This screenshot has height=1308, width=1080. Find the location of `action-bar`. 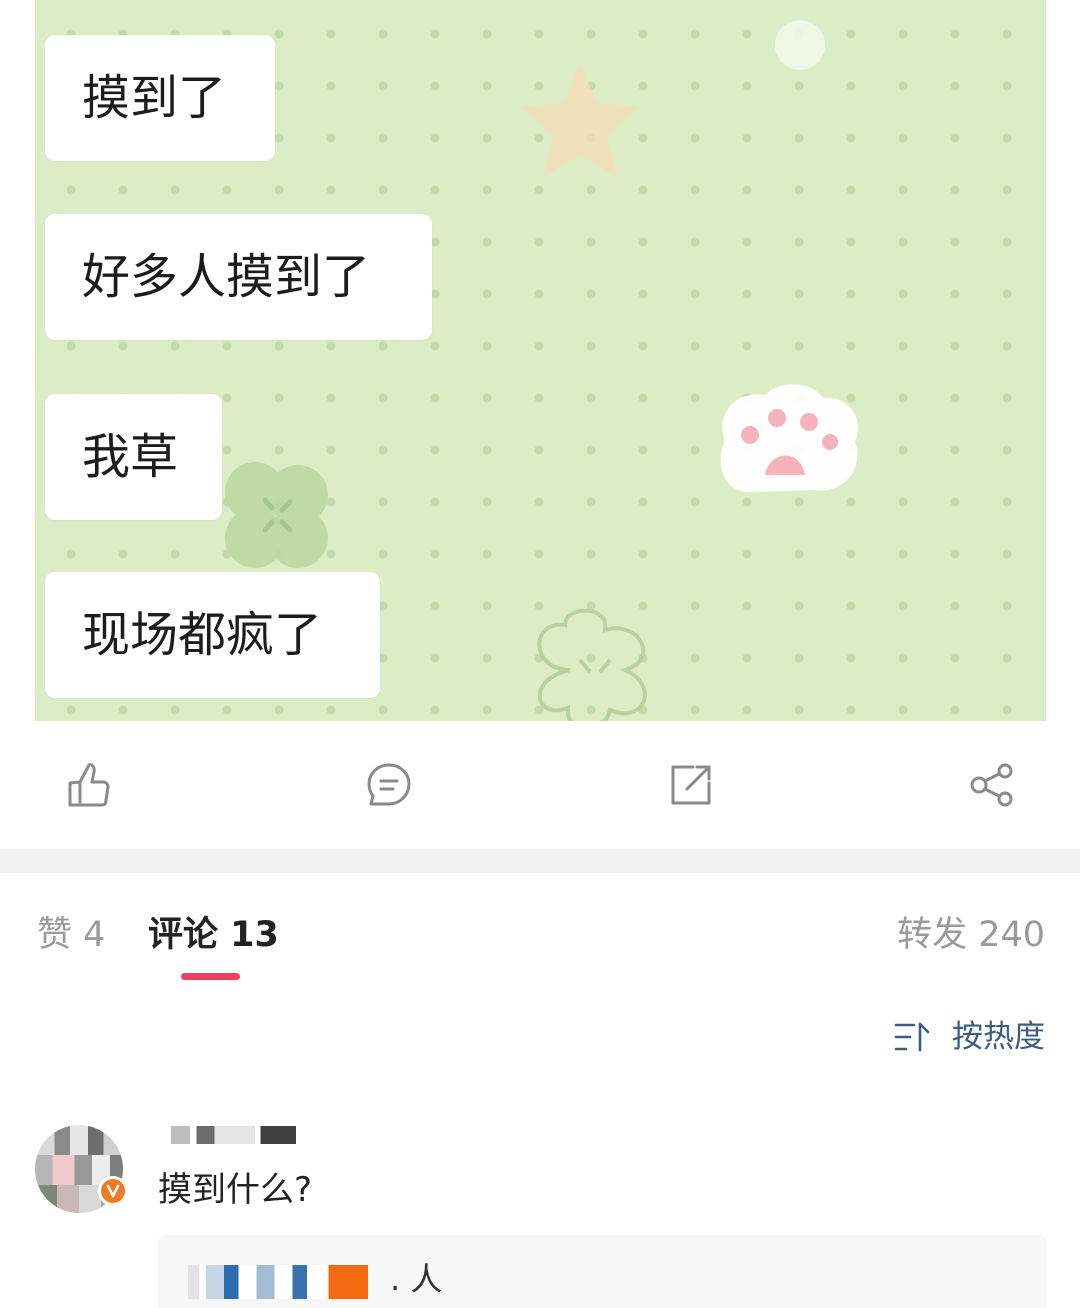

action-bar is located at coordinates (540, 785).